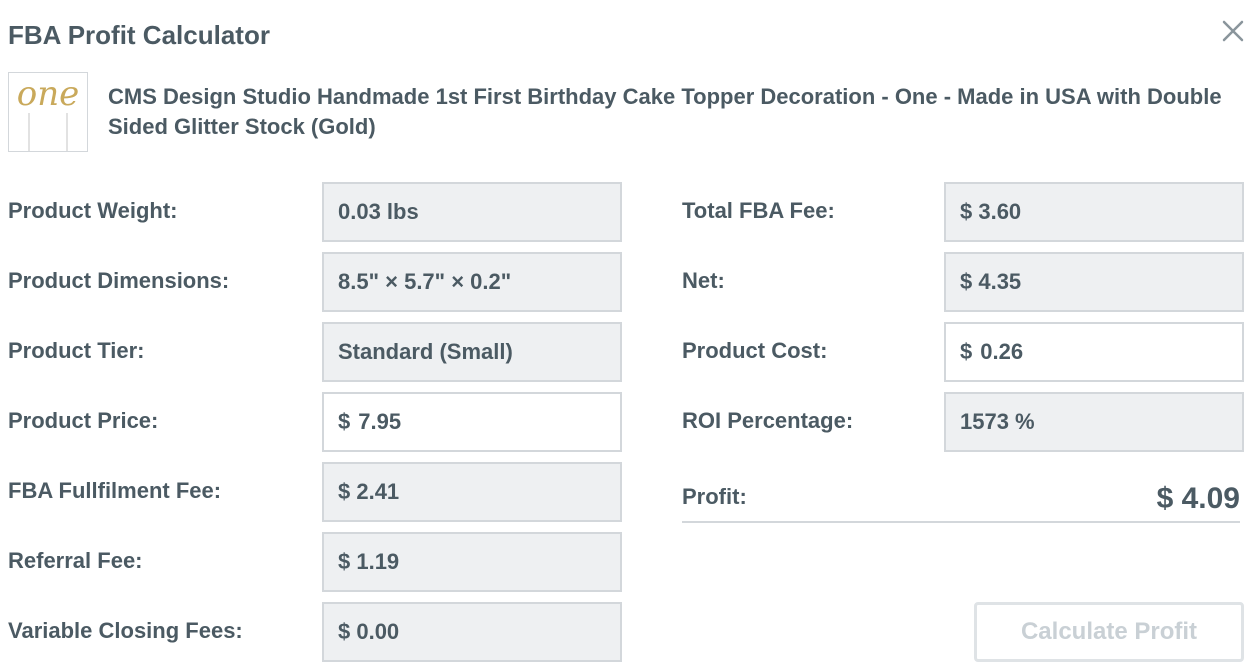 The width and height of the screenshot is (1260, 662). What do you see at coordinates (472, 212) in the screenshot?
I see `weight-field: 0.03 lbs` at bounding box center [472, 212].